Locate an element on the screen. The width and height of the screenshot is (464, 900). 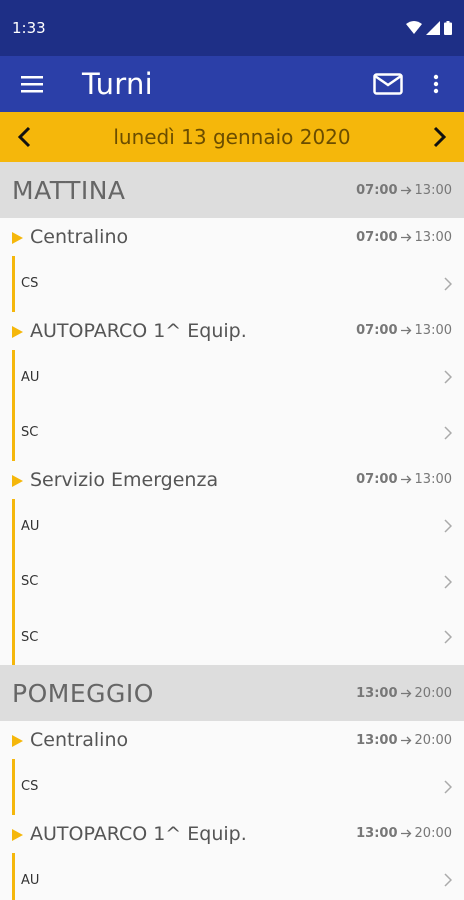
current-date: lunedì 13 gennaio 2020 is located at coordinates (232, 137).